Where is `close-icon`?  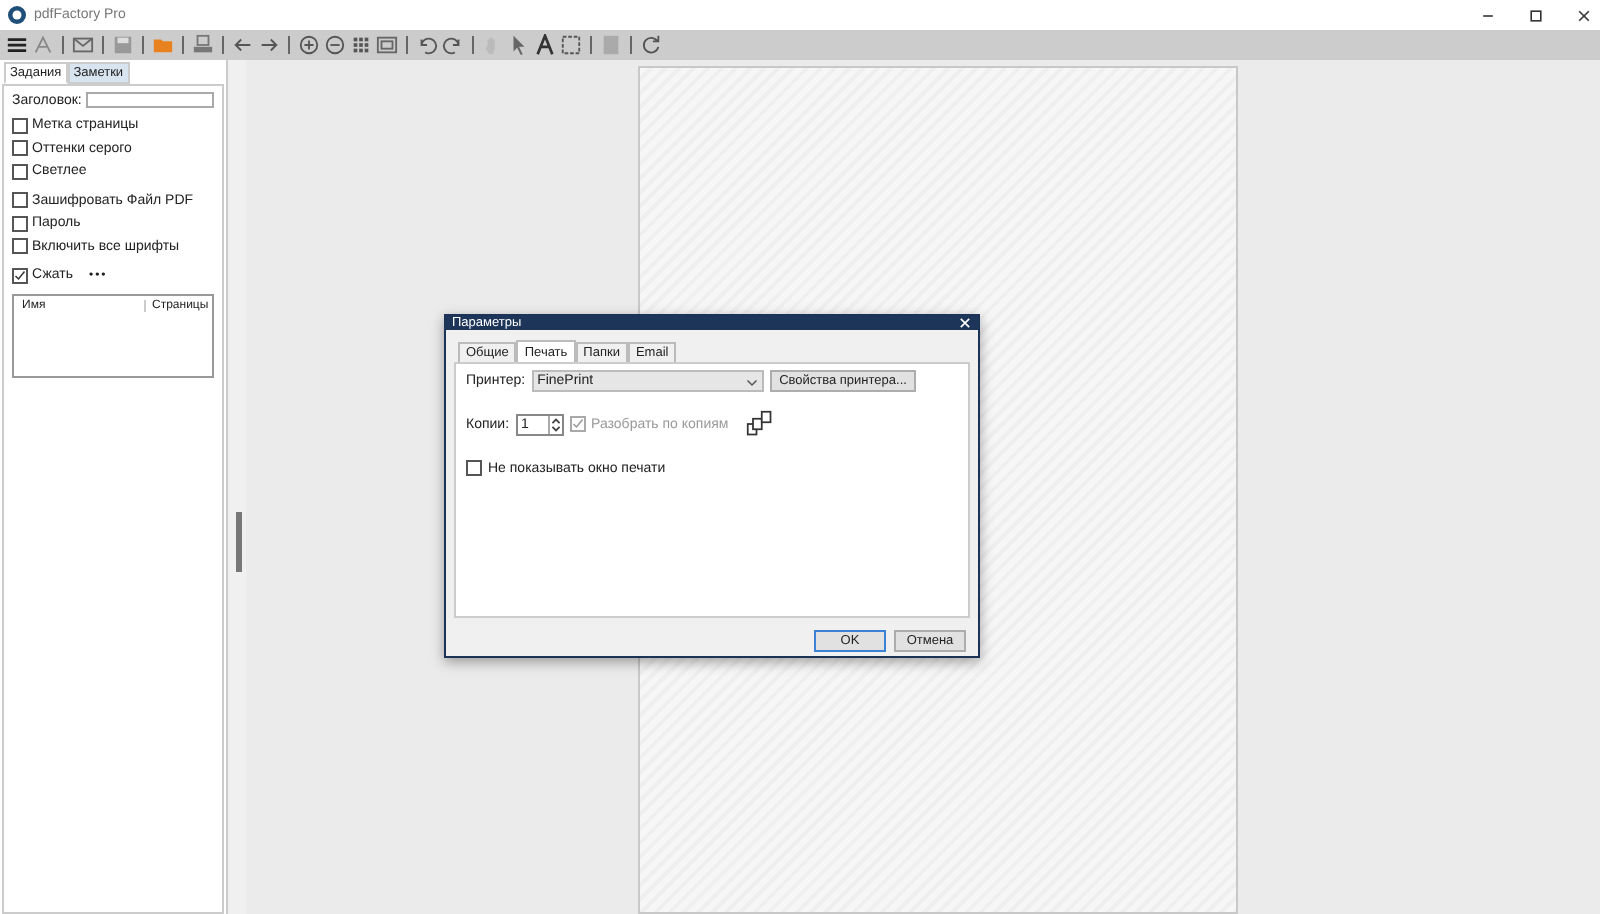
close-icon is located at coordinates (1584, 15).